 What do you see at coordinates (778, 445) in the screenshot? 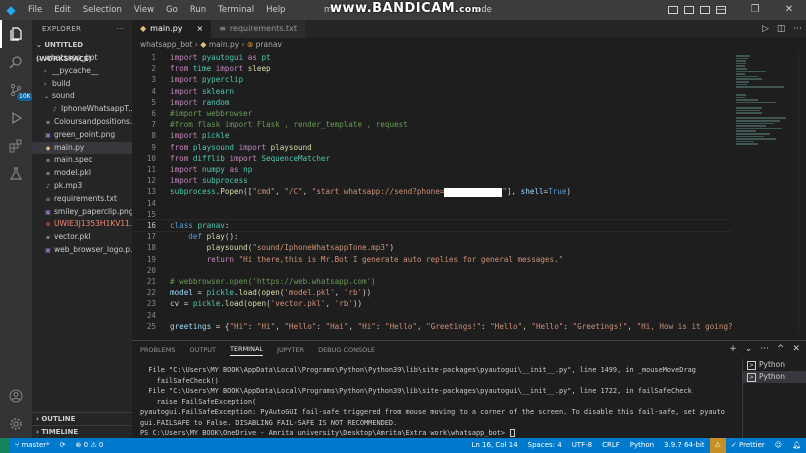
I see `feedback-icon: ☺` at bounding box center [778, 445].